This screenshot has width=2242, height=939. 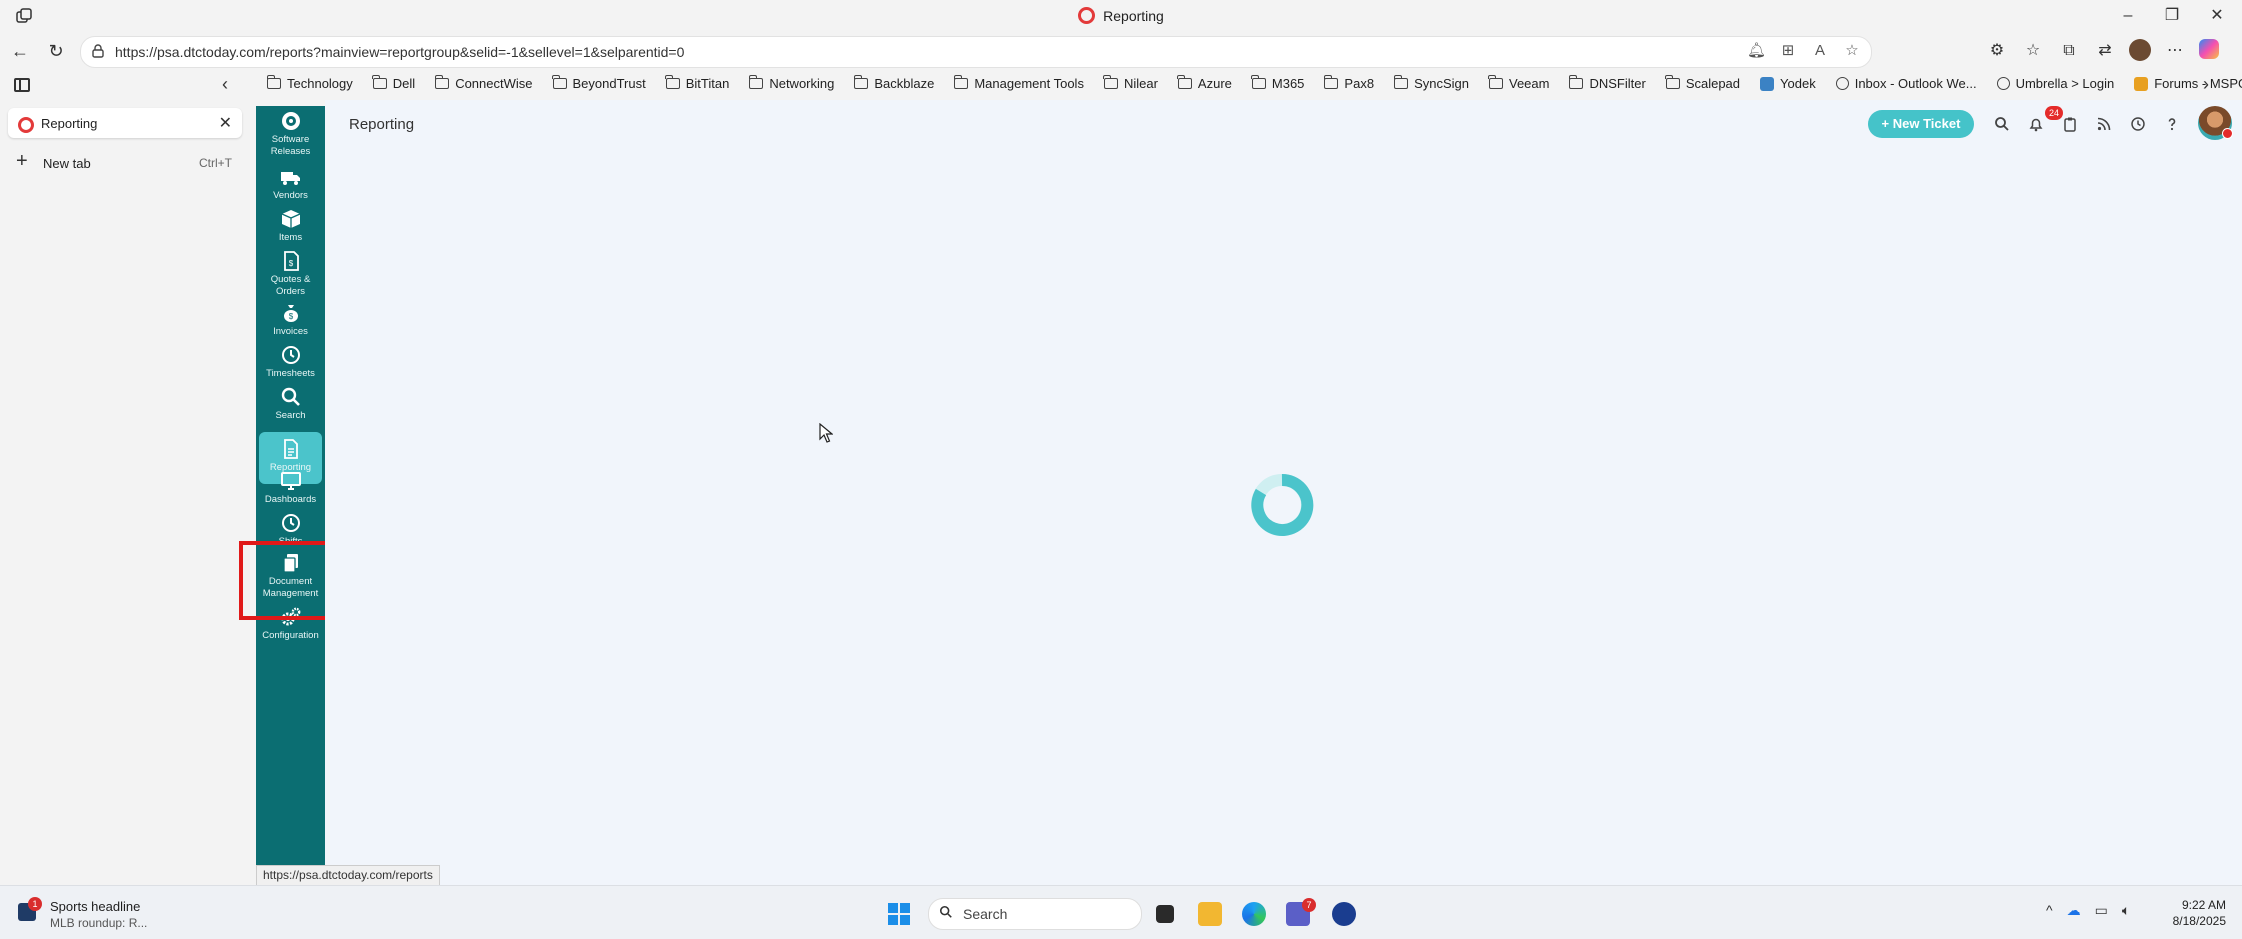 What do you see at coordinates (290, 226) in the screenshot?
I see `sidebar-item-items: Items` at bounding box center [290, 226].